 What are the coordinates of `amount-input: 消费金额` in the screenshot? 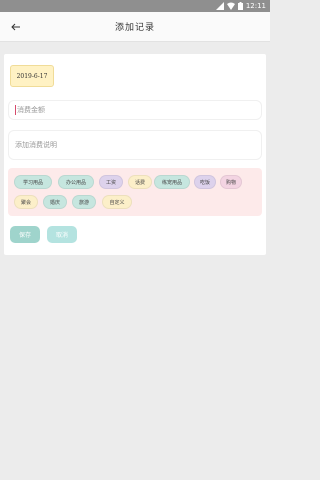 It's located at (135, 110).